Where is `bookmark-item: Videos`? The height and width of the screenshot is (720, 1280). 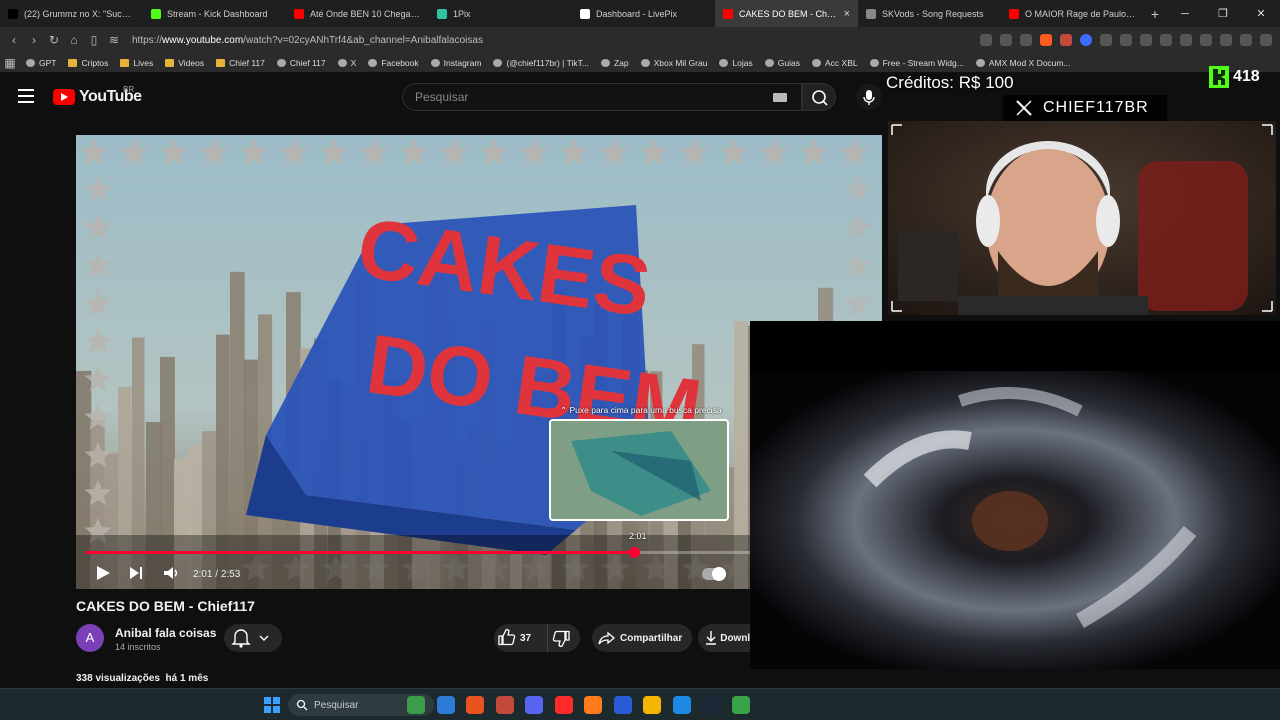 bookmark-item: Videos is located at coordinates (184, 63).